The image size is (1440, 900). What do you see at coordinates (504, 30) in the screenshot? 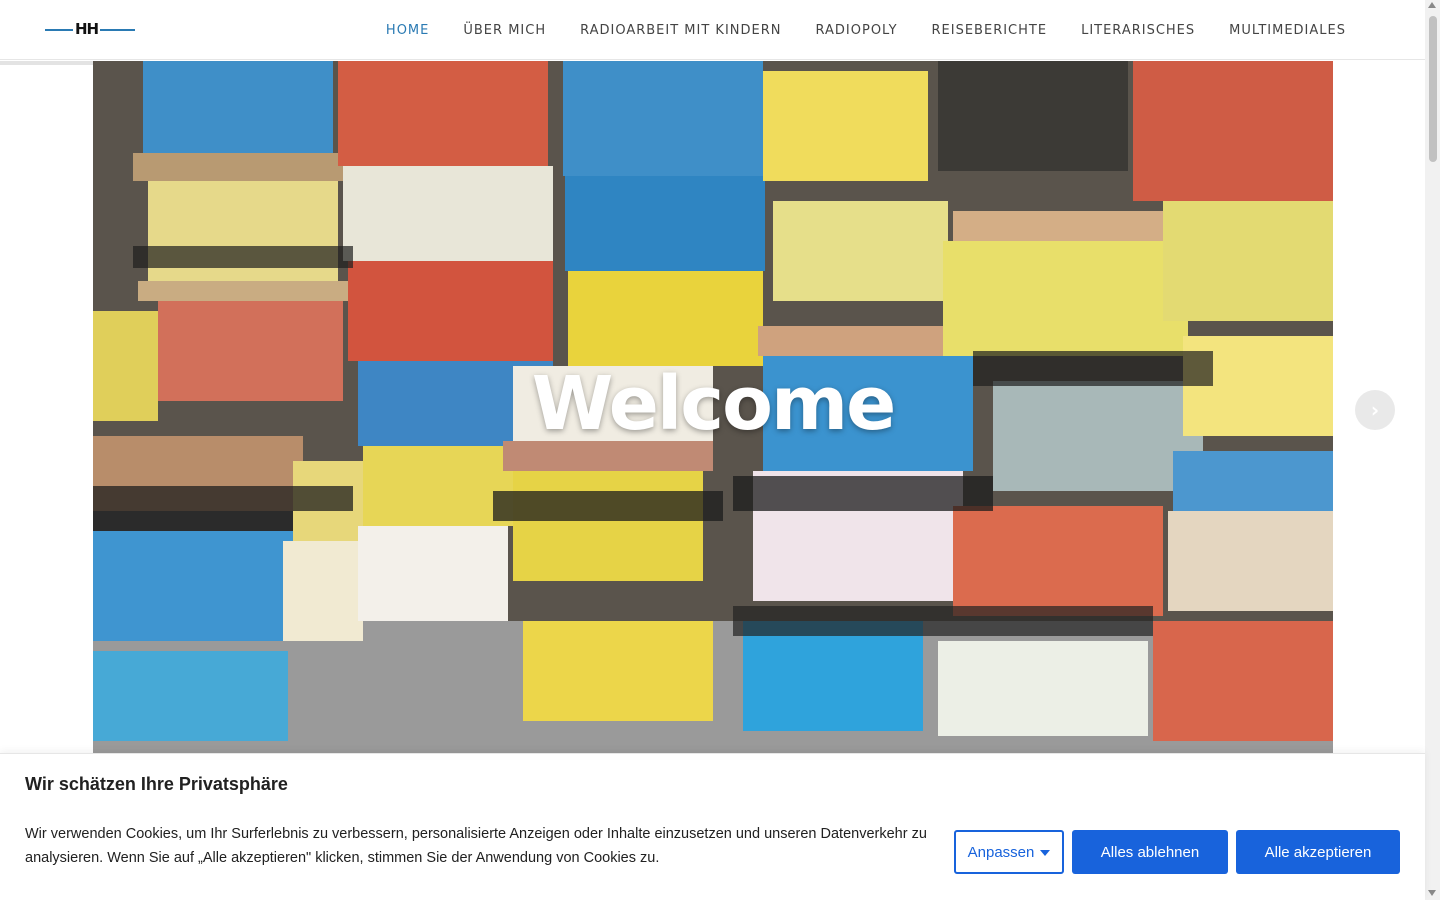
I see `nav-item-ueber-mich: ÜBER MICH` at bounding box center [504, 30].